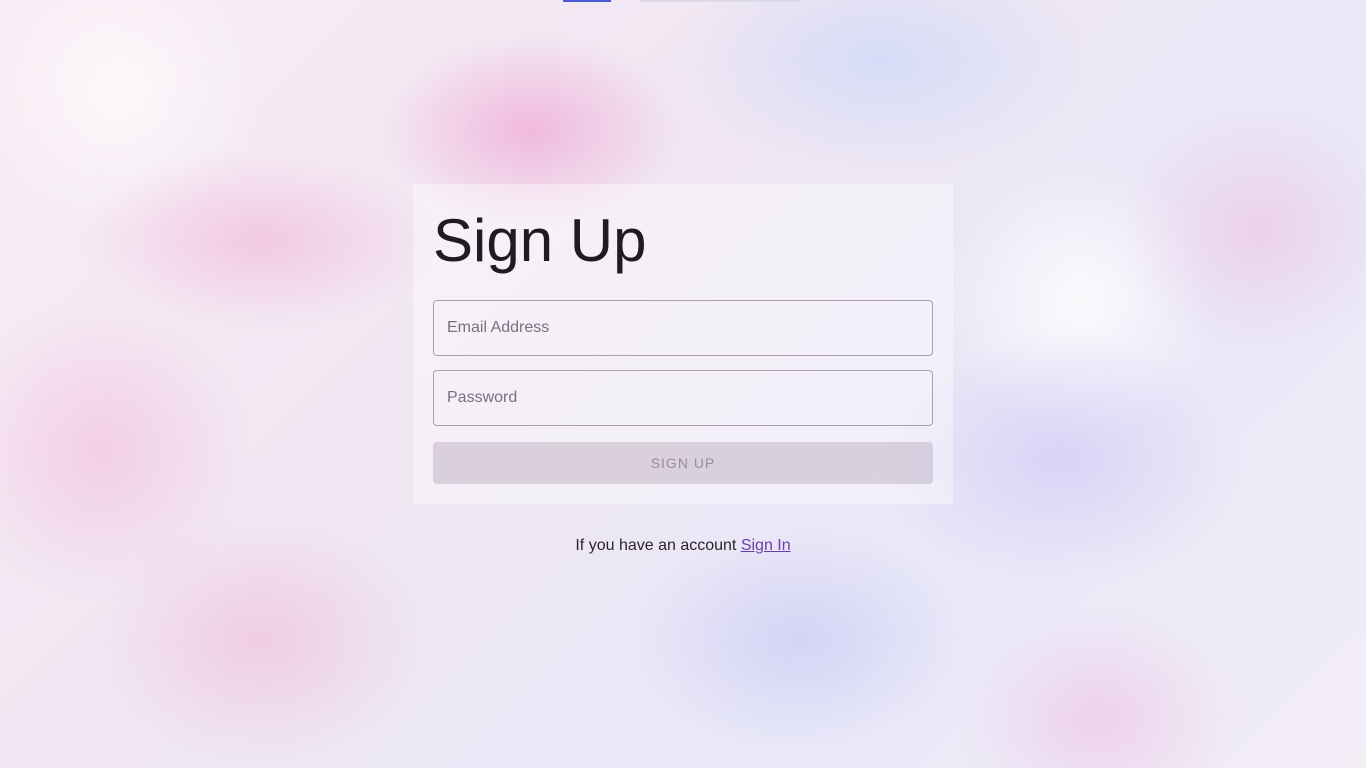  Describe the element at coordinates (683, 328) in the screenshot. I see `email-field` at that location.